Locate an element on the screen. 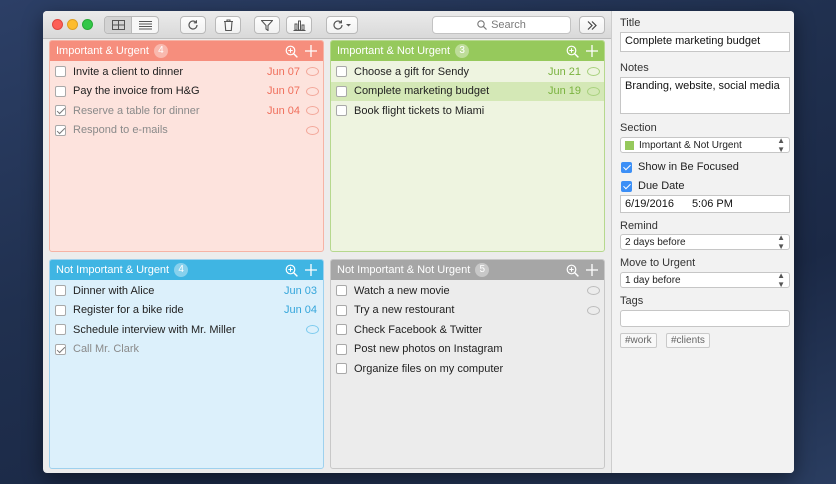 This screenshot has height=484, width=836. remind-label: Remind is located at coordinates (639, 226).